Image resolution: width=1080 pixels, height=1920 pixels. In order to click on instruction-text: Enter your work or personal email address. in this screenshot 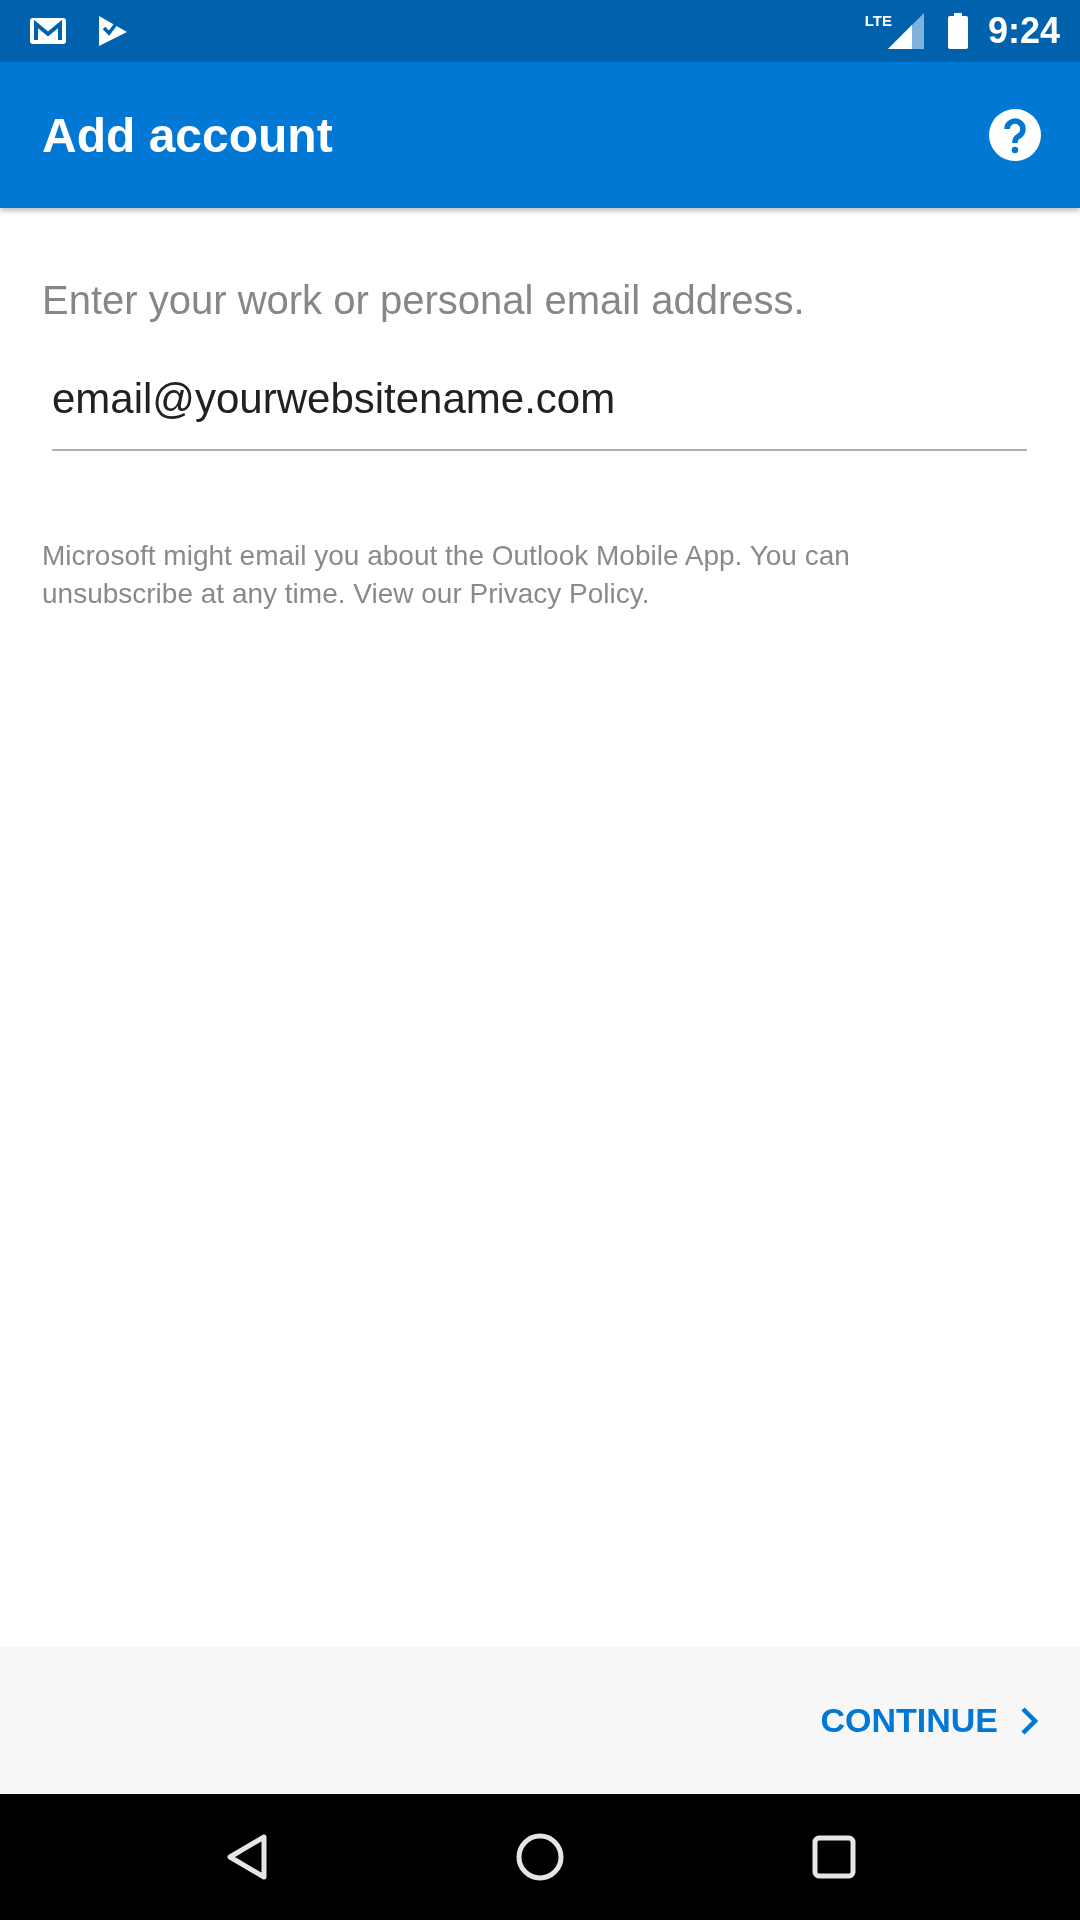, I will do `click(424, 300)`.